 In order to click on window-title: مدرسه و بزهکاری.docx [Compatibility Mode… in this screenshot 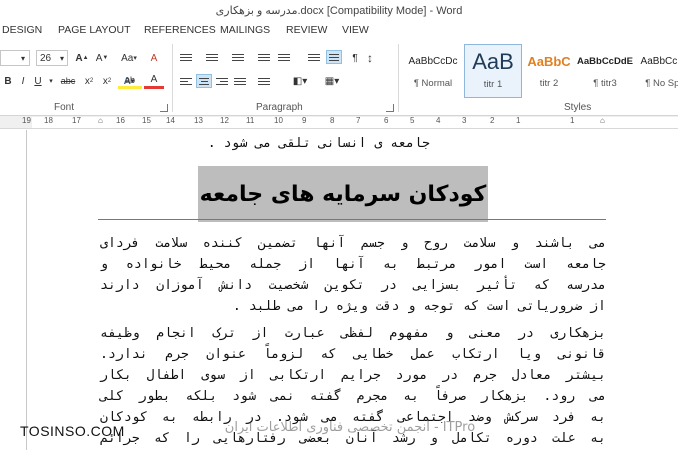, I will do `click(339, 10)`.